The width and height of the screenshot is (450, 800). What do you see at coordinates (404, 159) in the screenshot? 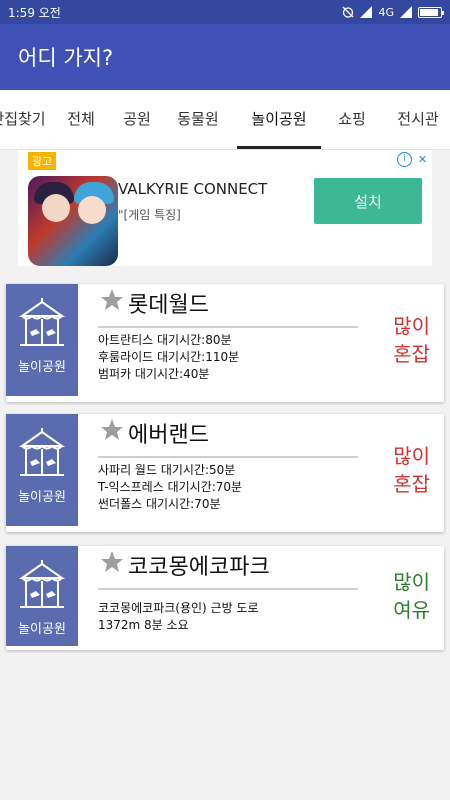
I see `info-icon: i` at bounding box center [404, 159].